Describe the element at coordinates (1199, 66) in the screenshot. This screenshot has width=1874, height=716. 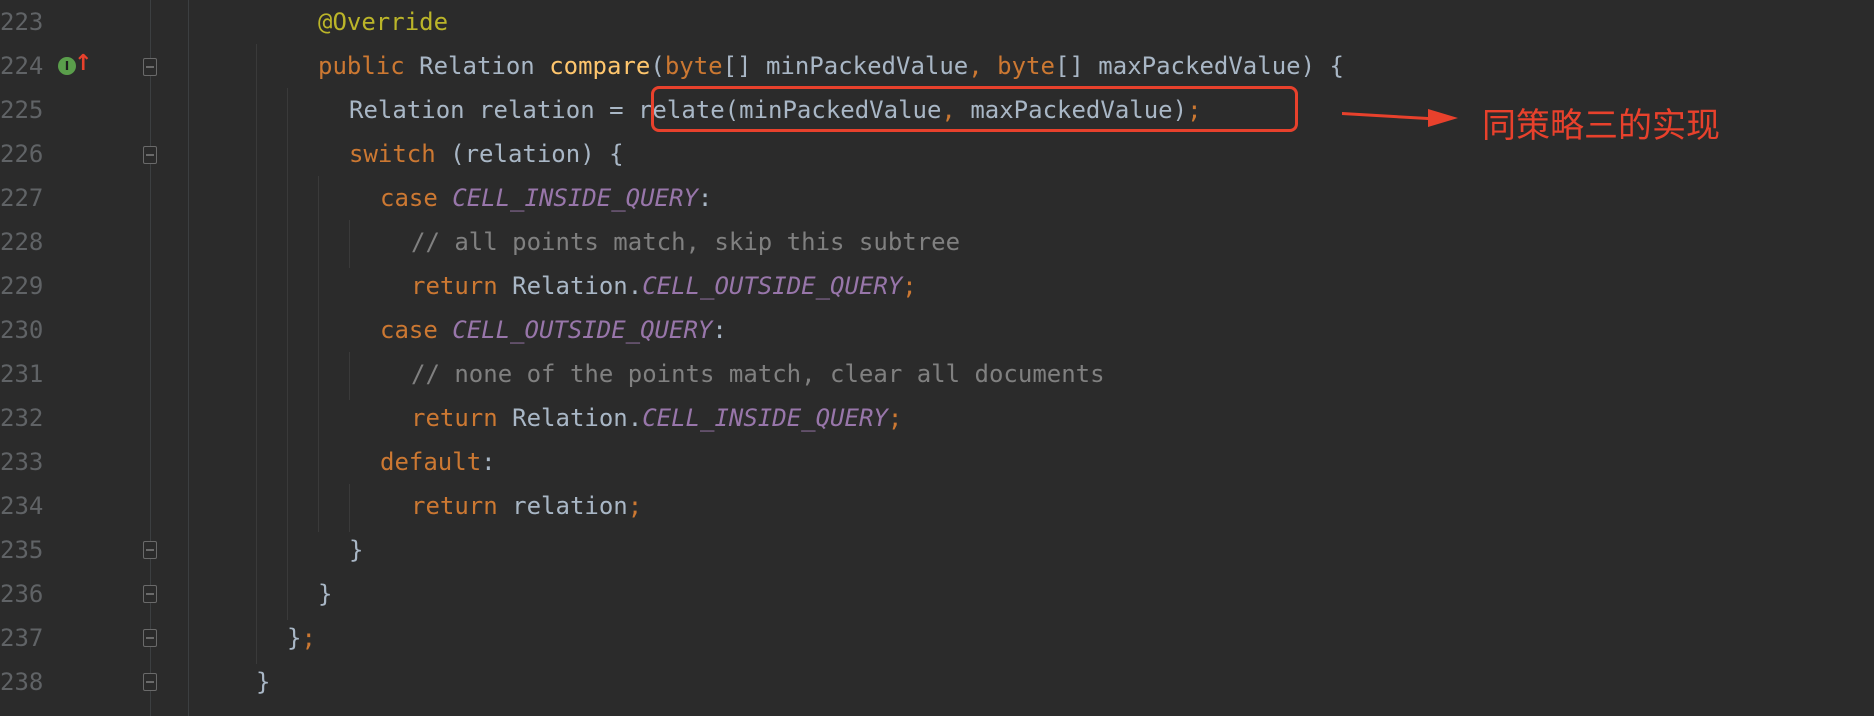
I see `text-token: [] maxPackedValue) {` at that location.